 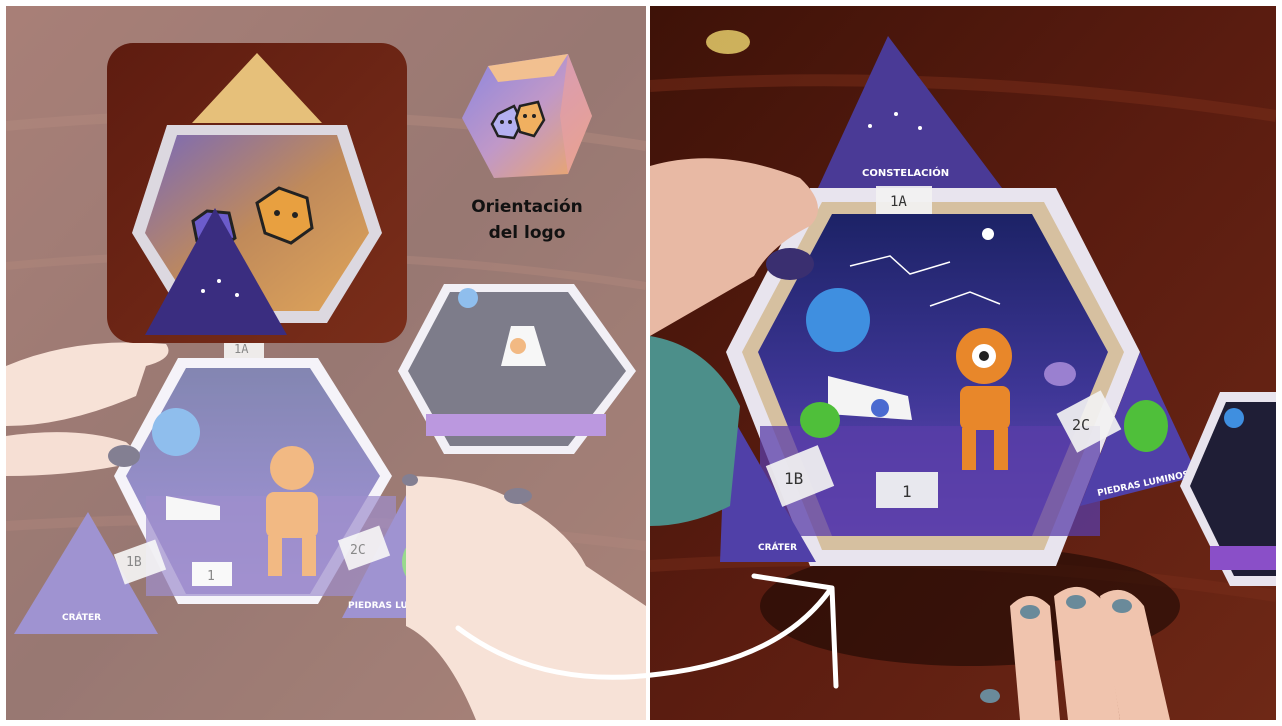 I want to click on top-tag: 1A, so click(x=241, y=349).